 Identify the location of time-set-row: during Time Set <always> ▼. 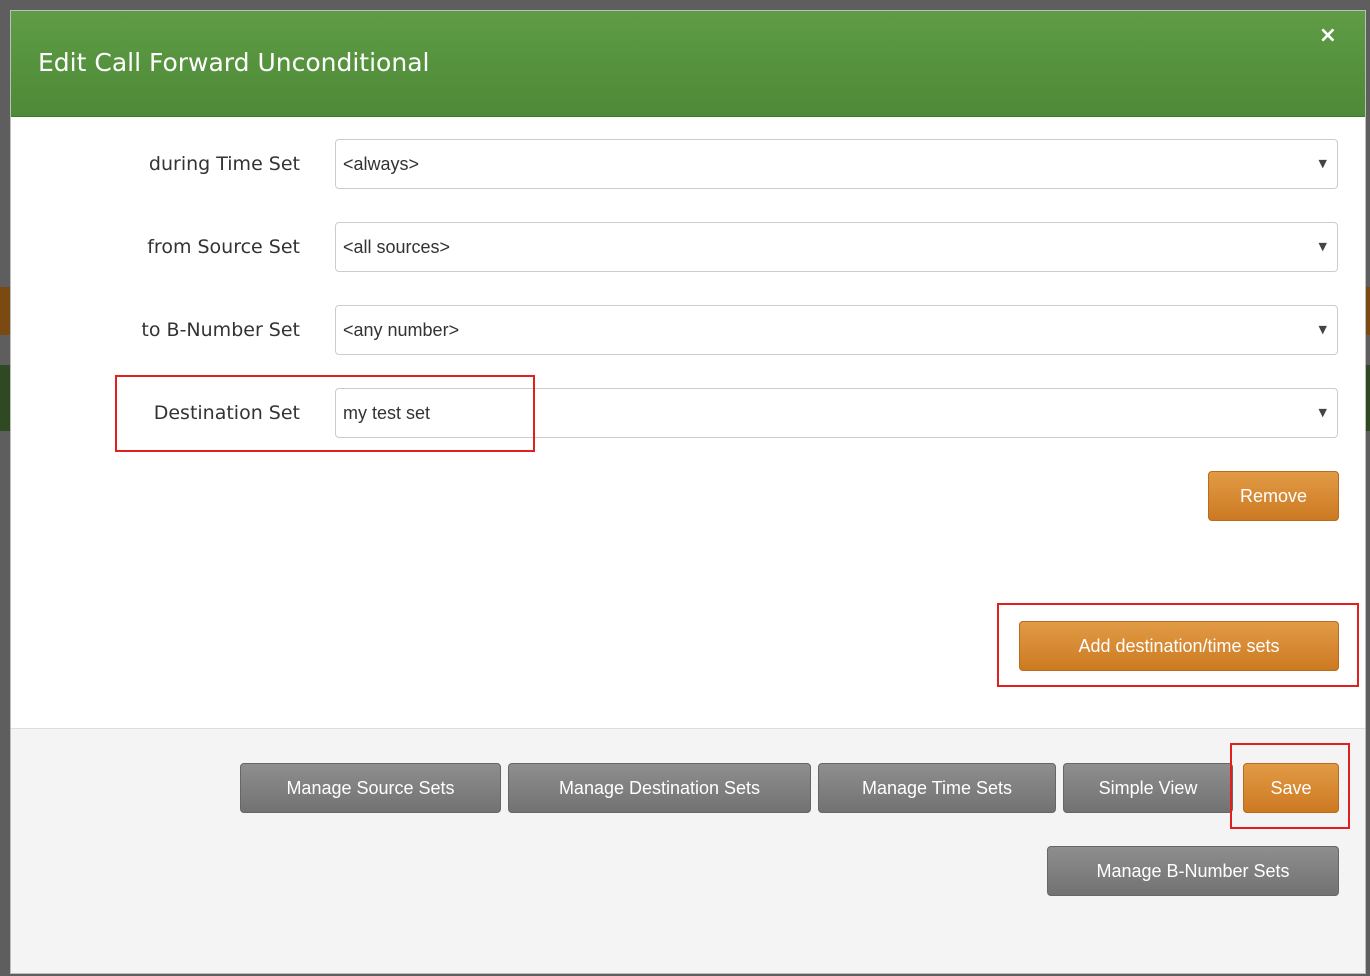
(688, 164).